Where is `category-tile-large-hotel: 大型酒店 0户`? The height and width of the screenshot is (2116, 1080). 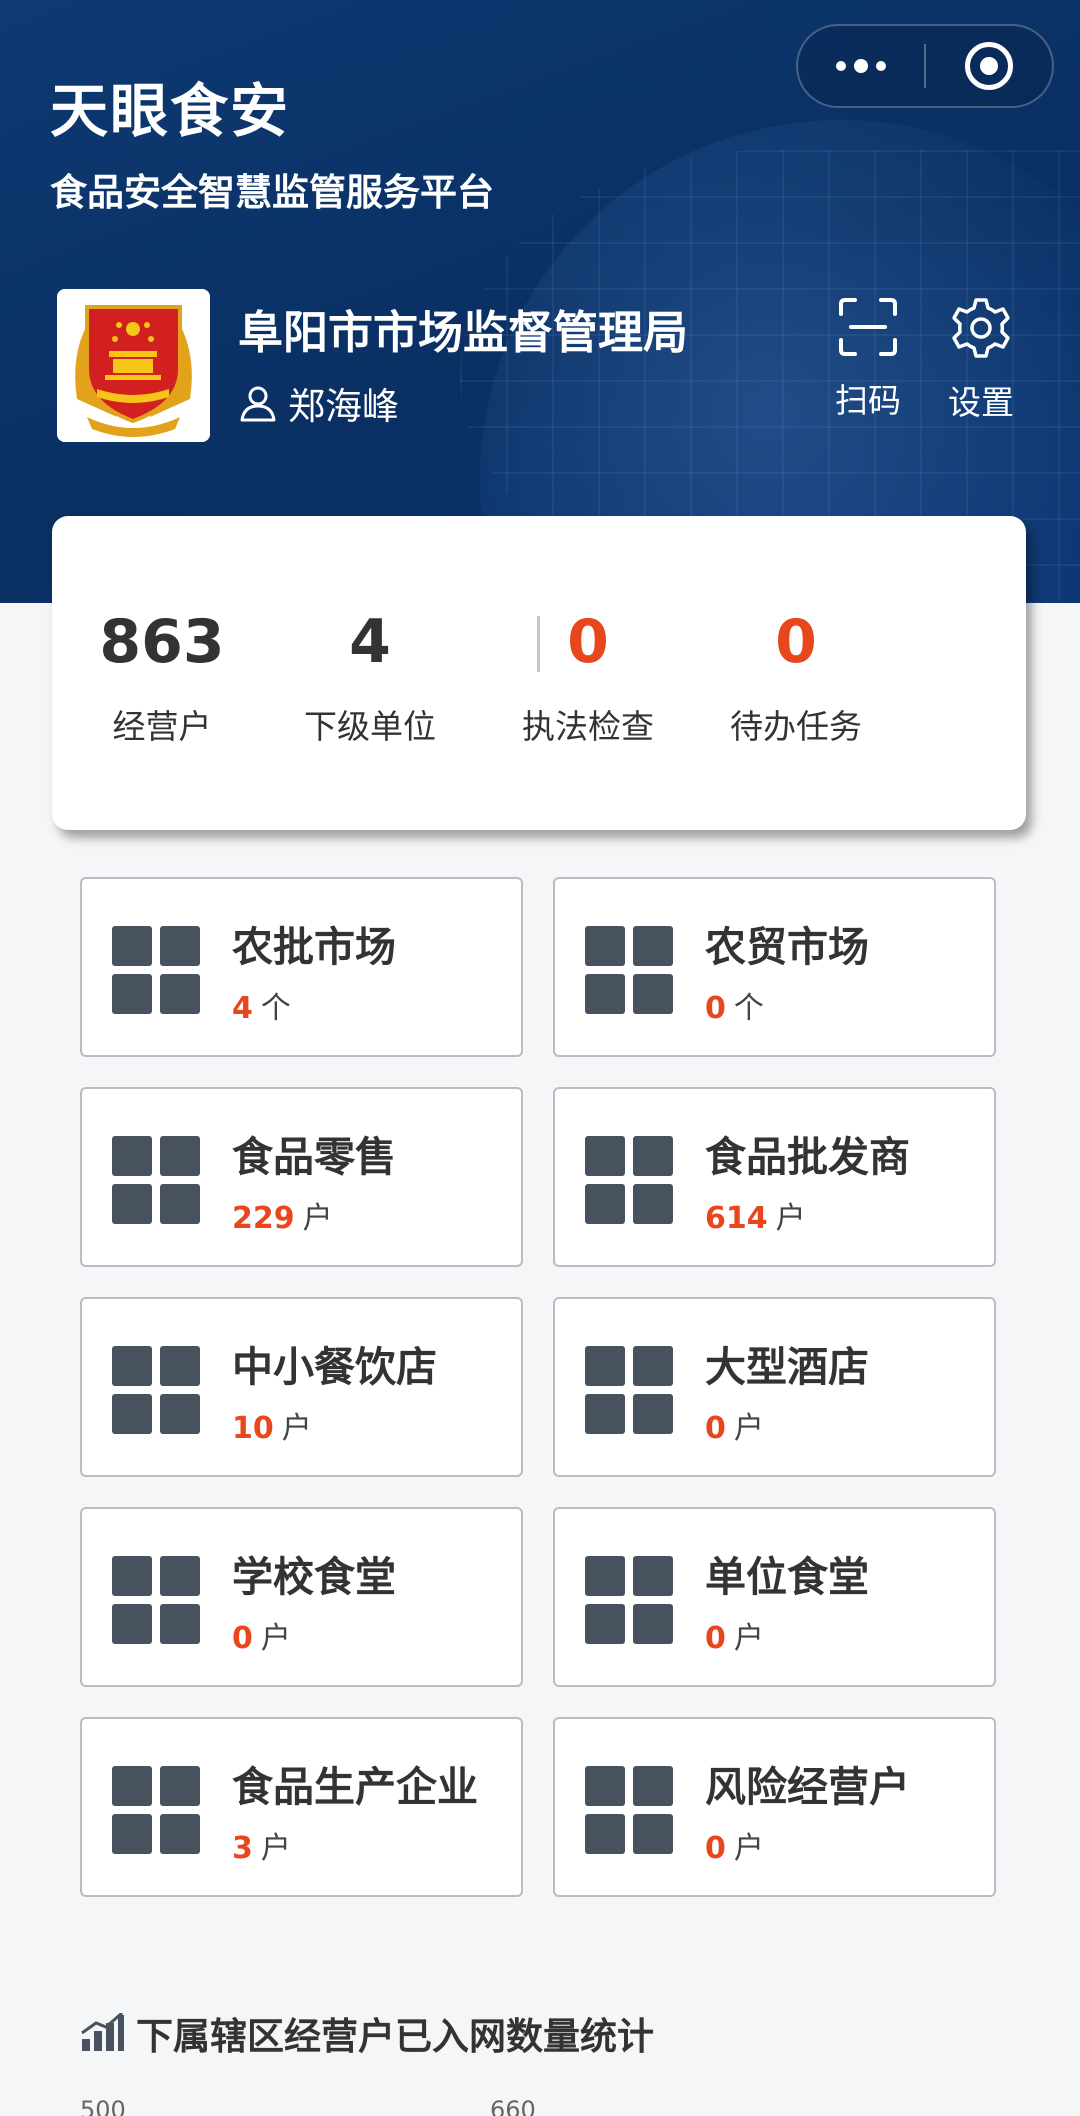
category-tile-large-hotel: 大型酒店 0户 is located at coordinates (774, 1387).